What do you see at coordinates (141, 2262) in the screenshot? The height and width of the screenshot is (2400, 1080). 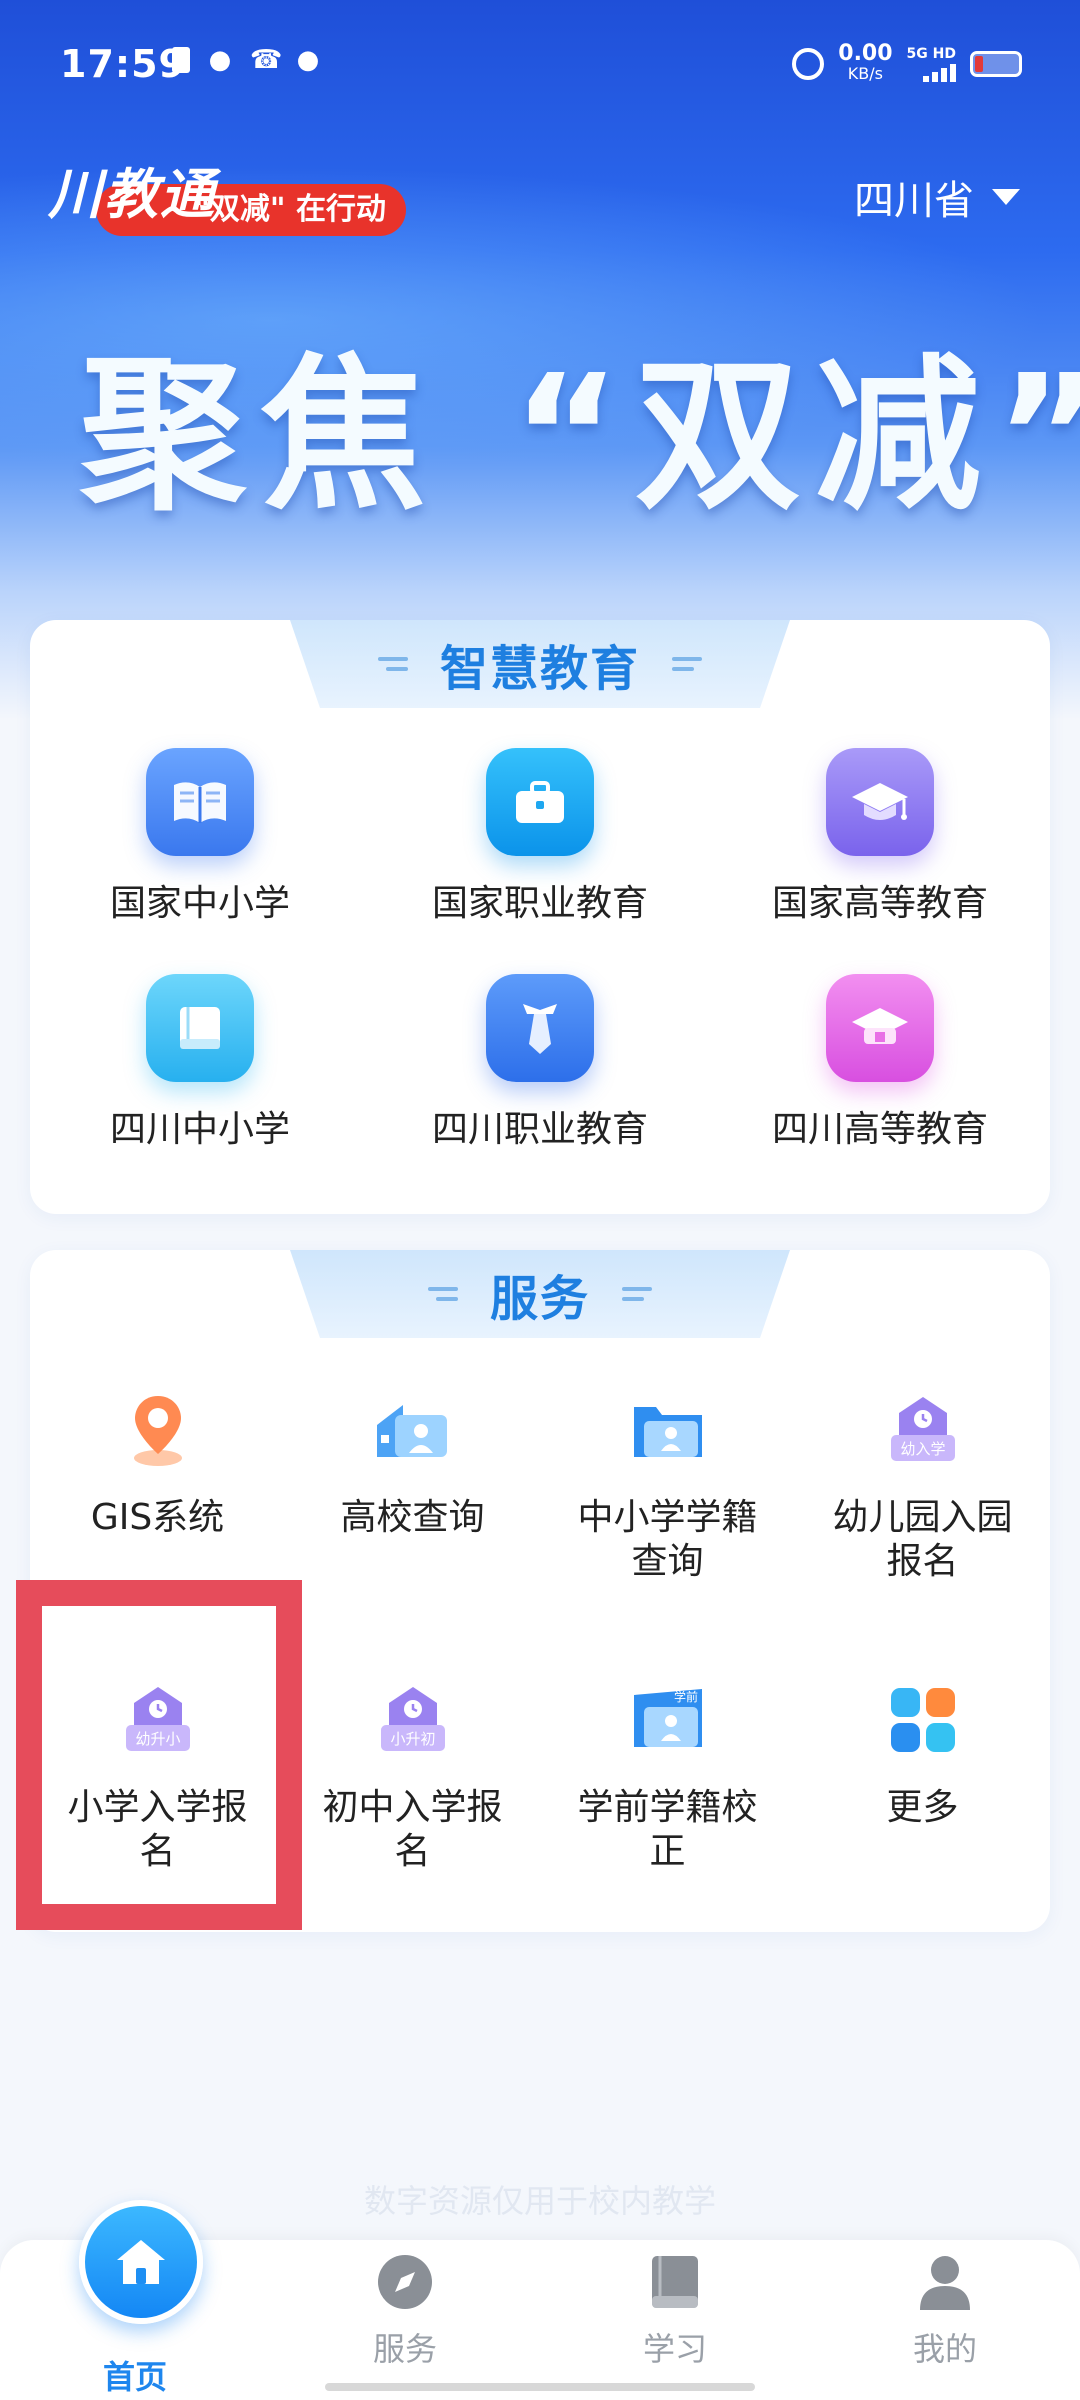 I see `home-icon` at bounding box center [141, 2262].